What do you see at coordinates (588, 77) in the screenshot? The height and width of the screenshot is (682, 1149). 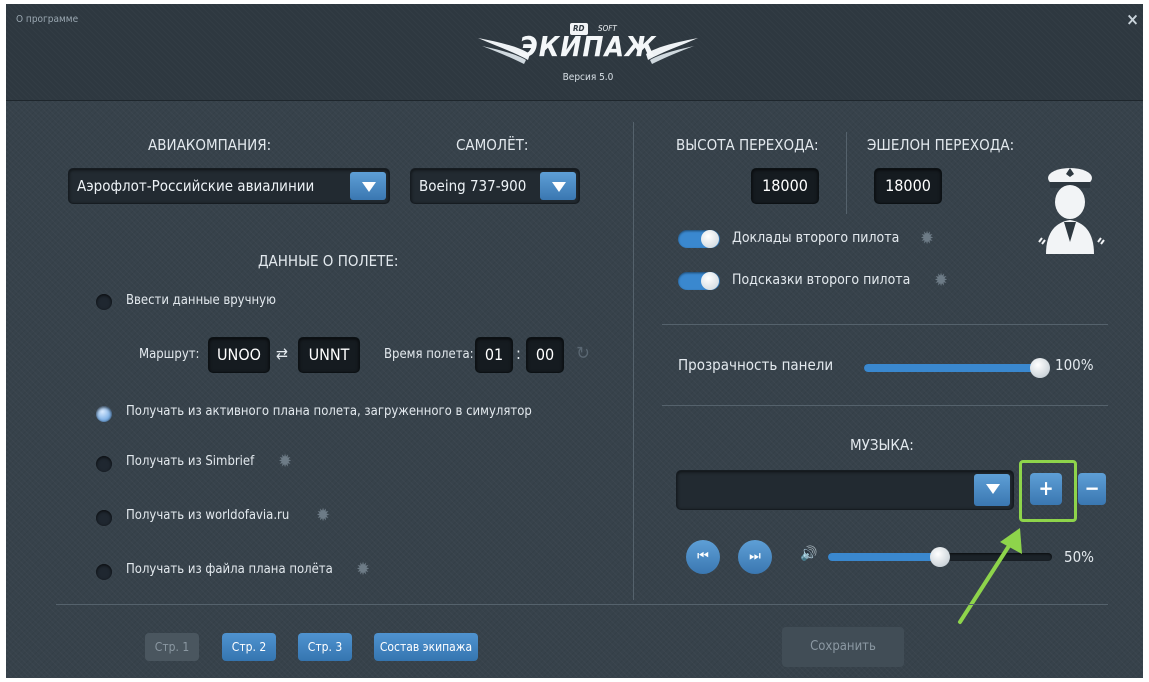 I see `version-label: Версия 5.0` at bounding box center [588, 77].